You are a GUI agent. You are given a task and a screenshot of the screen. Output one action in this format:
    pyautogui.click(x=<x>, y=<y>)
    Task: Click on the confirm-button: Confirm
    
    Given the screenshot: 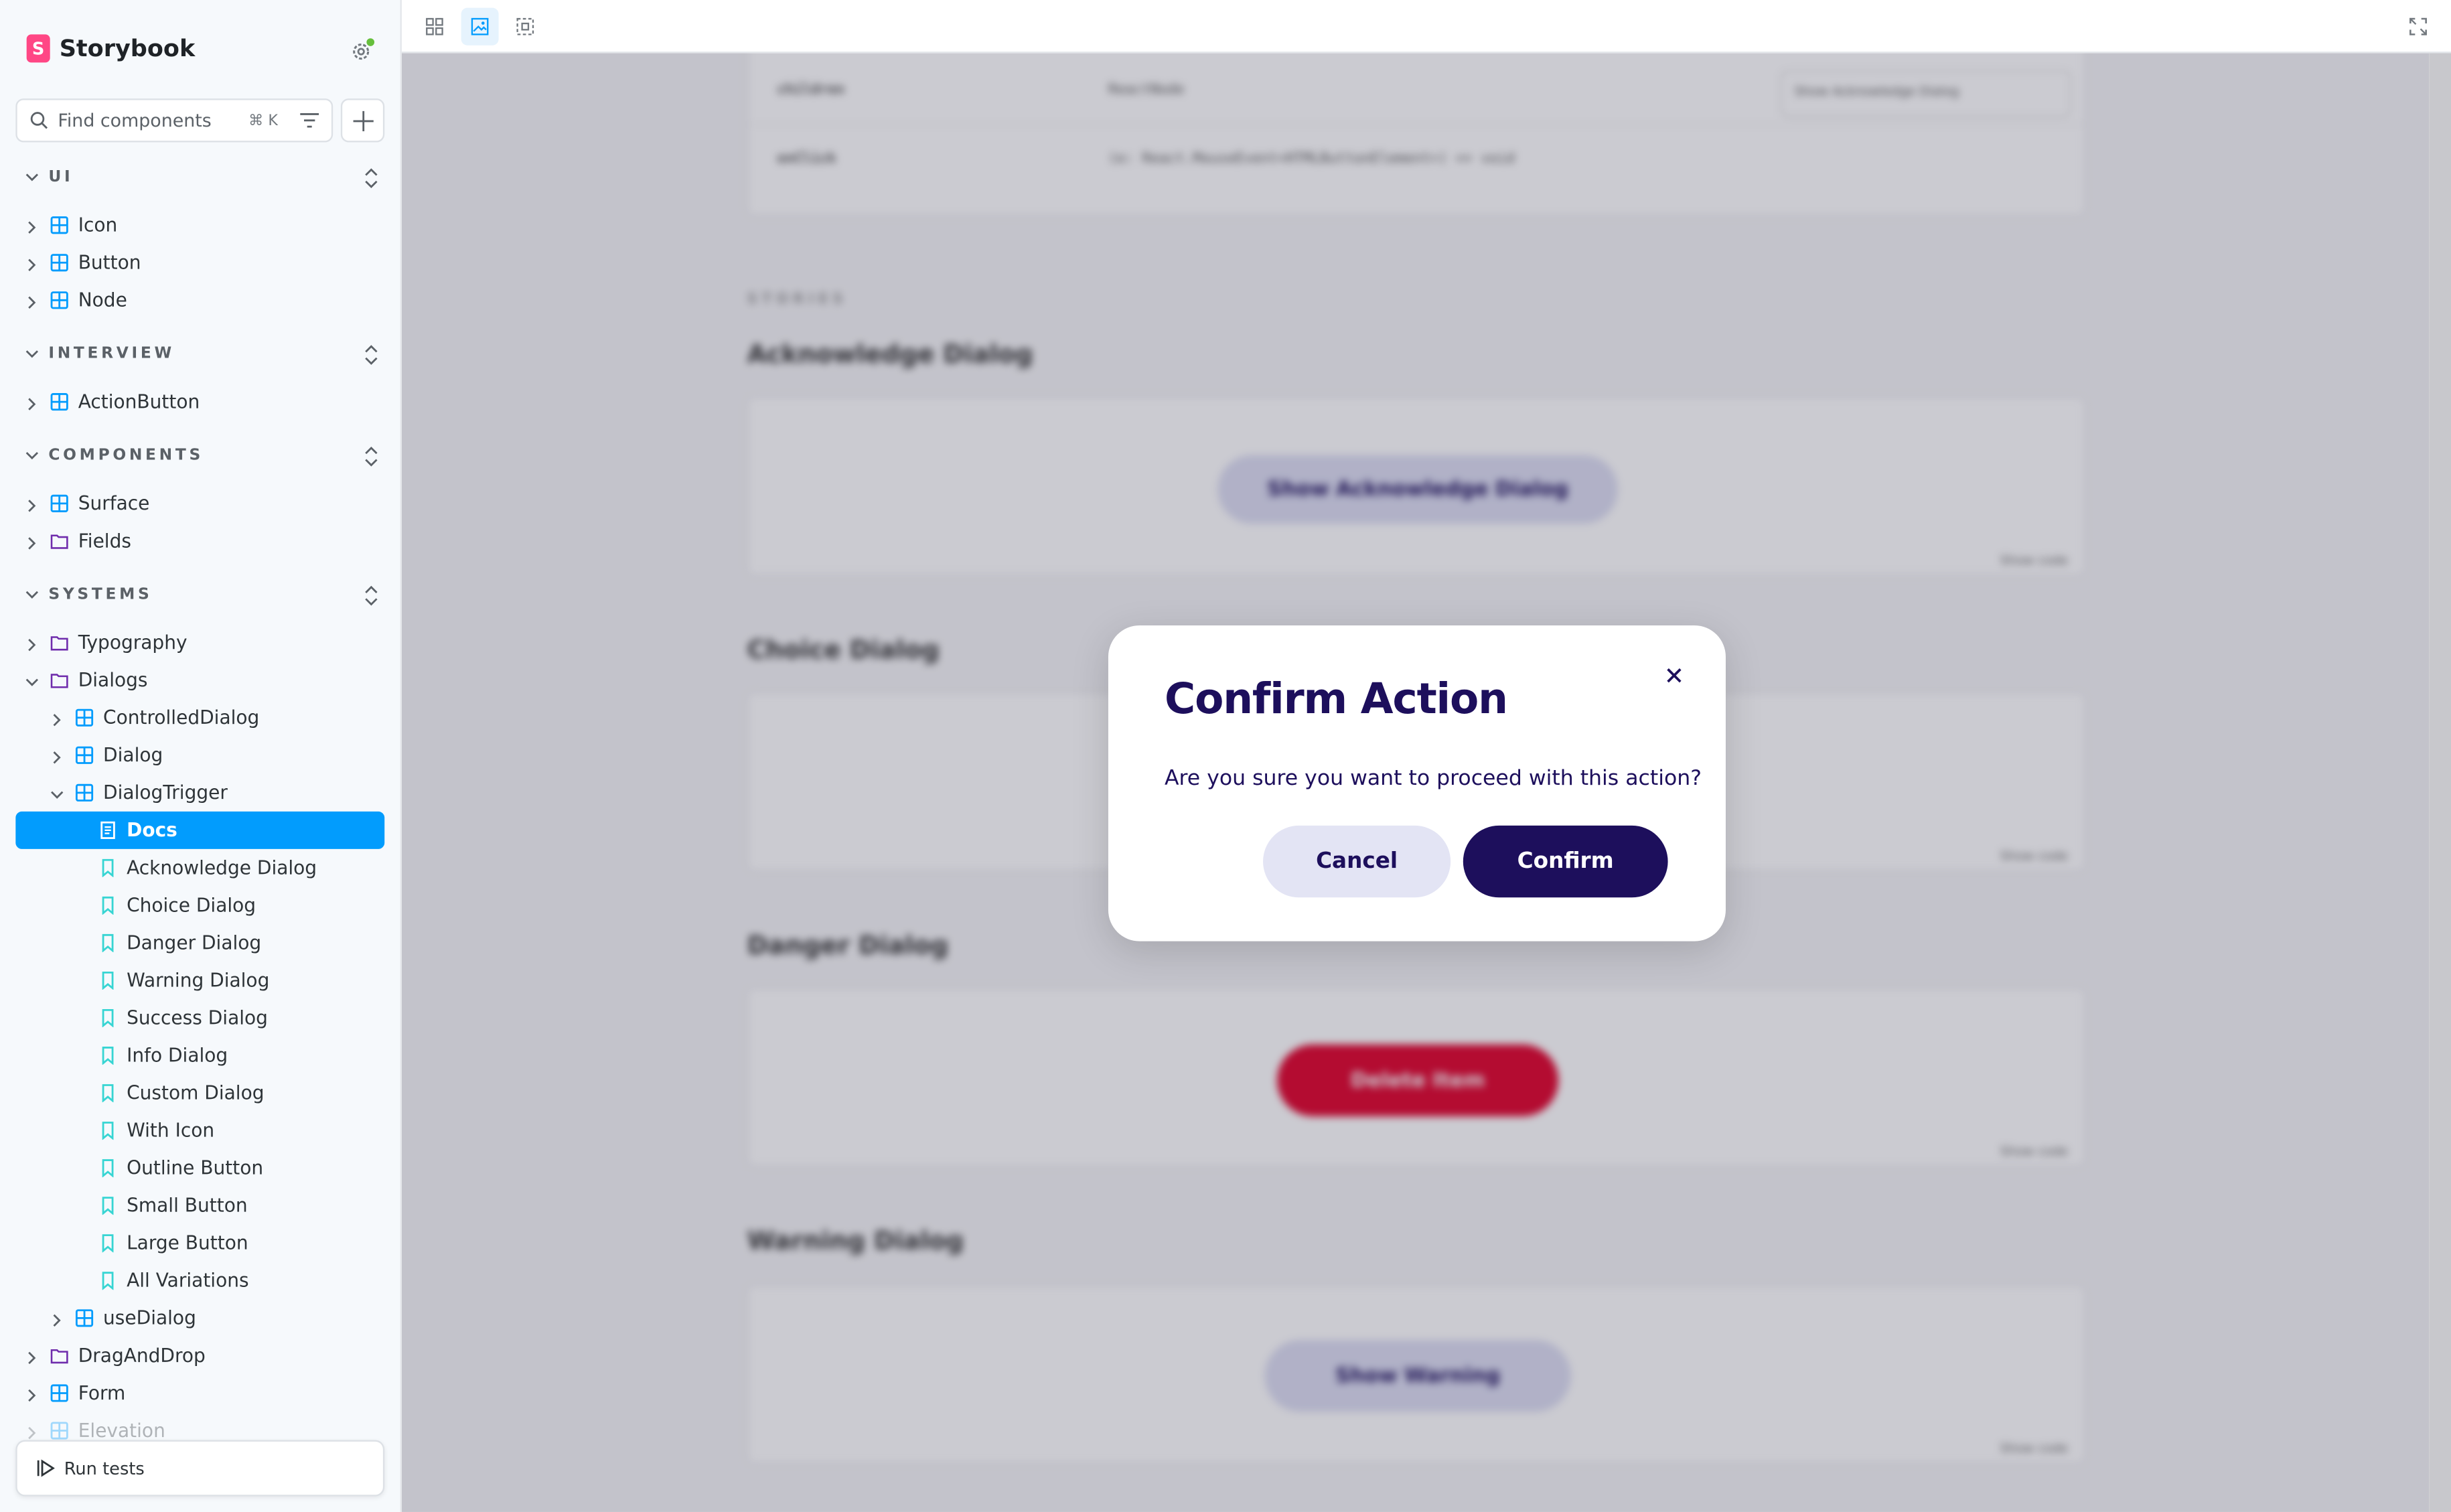 What is the action you would take?
    pyautogui.click(x=1565, y=862)
    